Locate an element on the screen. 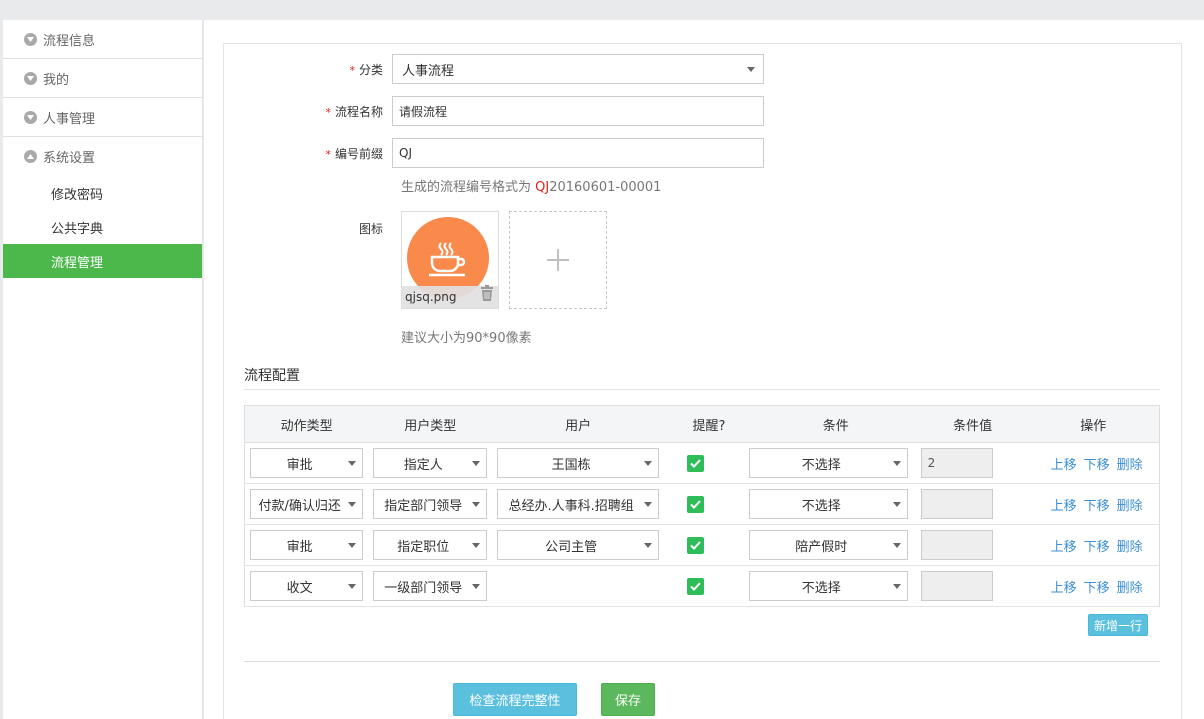 The width and height of the screenshot is (1204, 719). plus-icon is located at coordinates (558, 260).